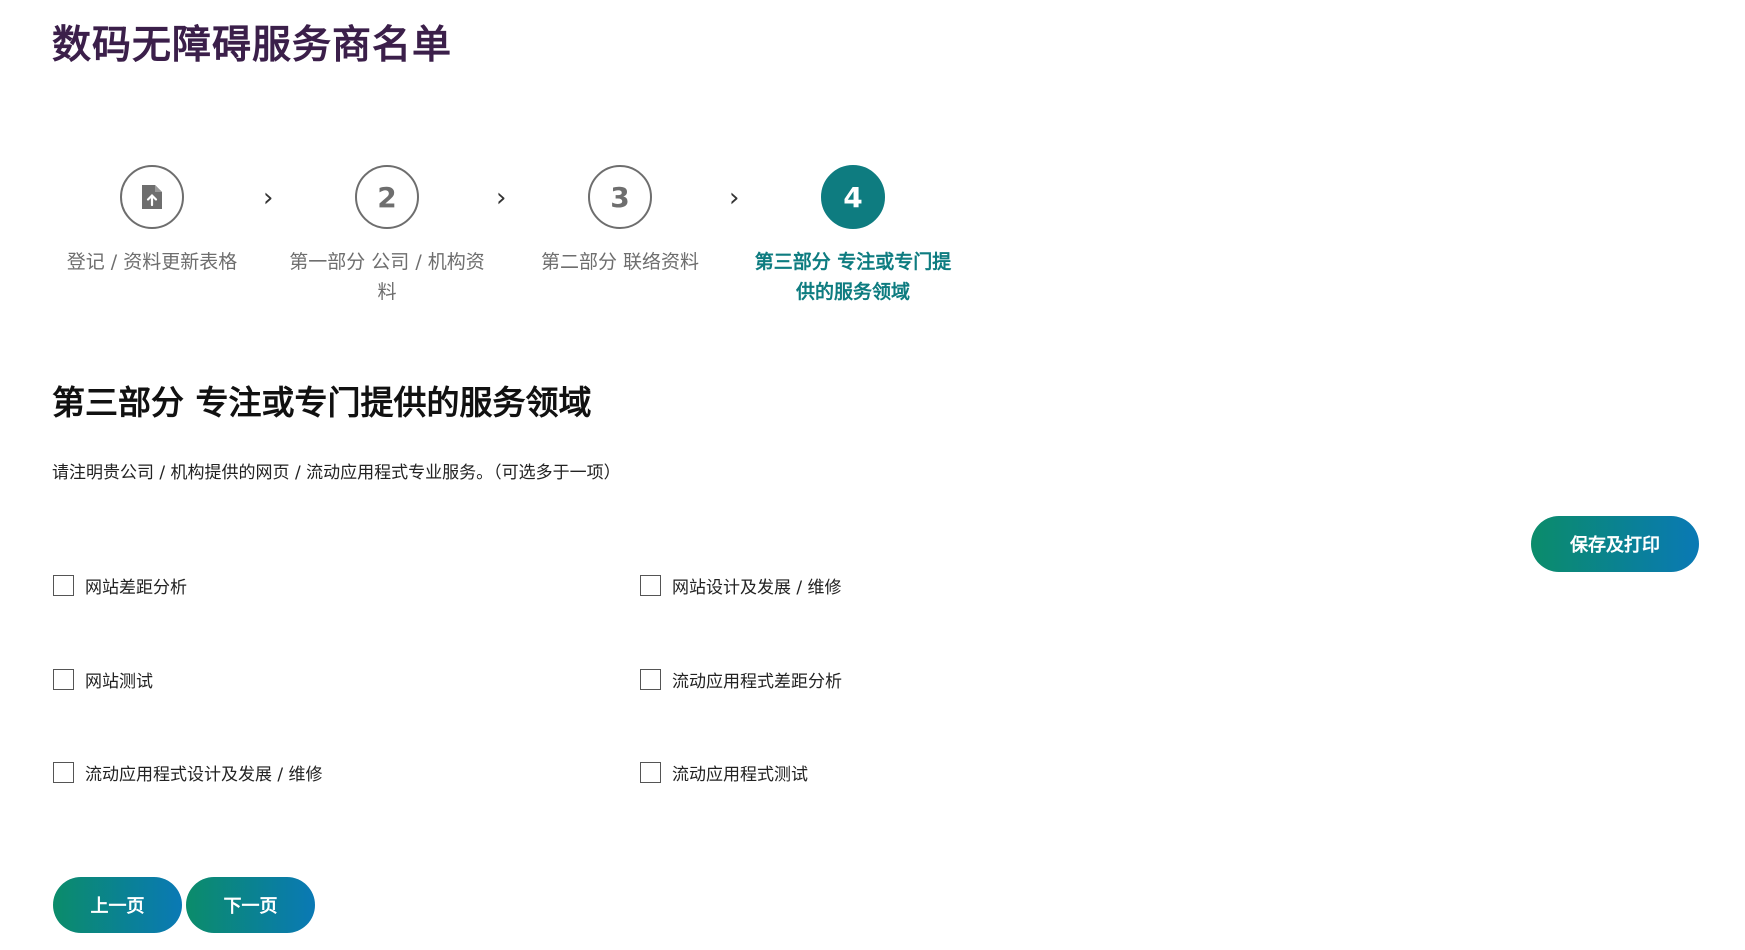 This screenshot has height=950, width=1745. Describe the element at coordinates (387, 277) in the screenshot. I see `step-label: 第一部分 公司 / 机构资料` at that location.